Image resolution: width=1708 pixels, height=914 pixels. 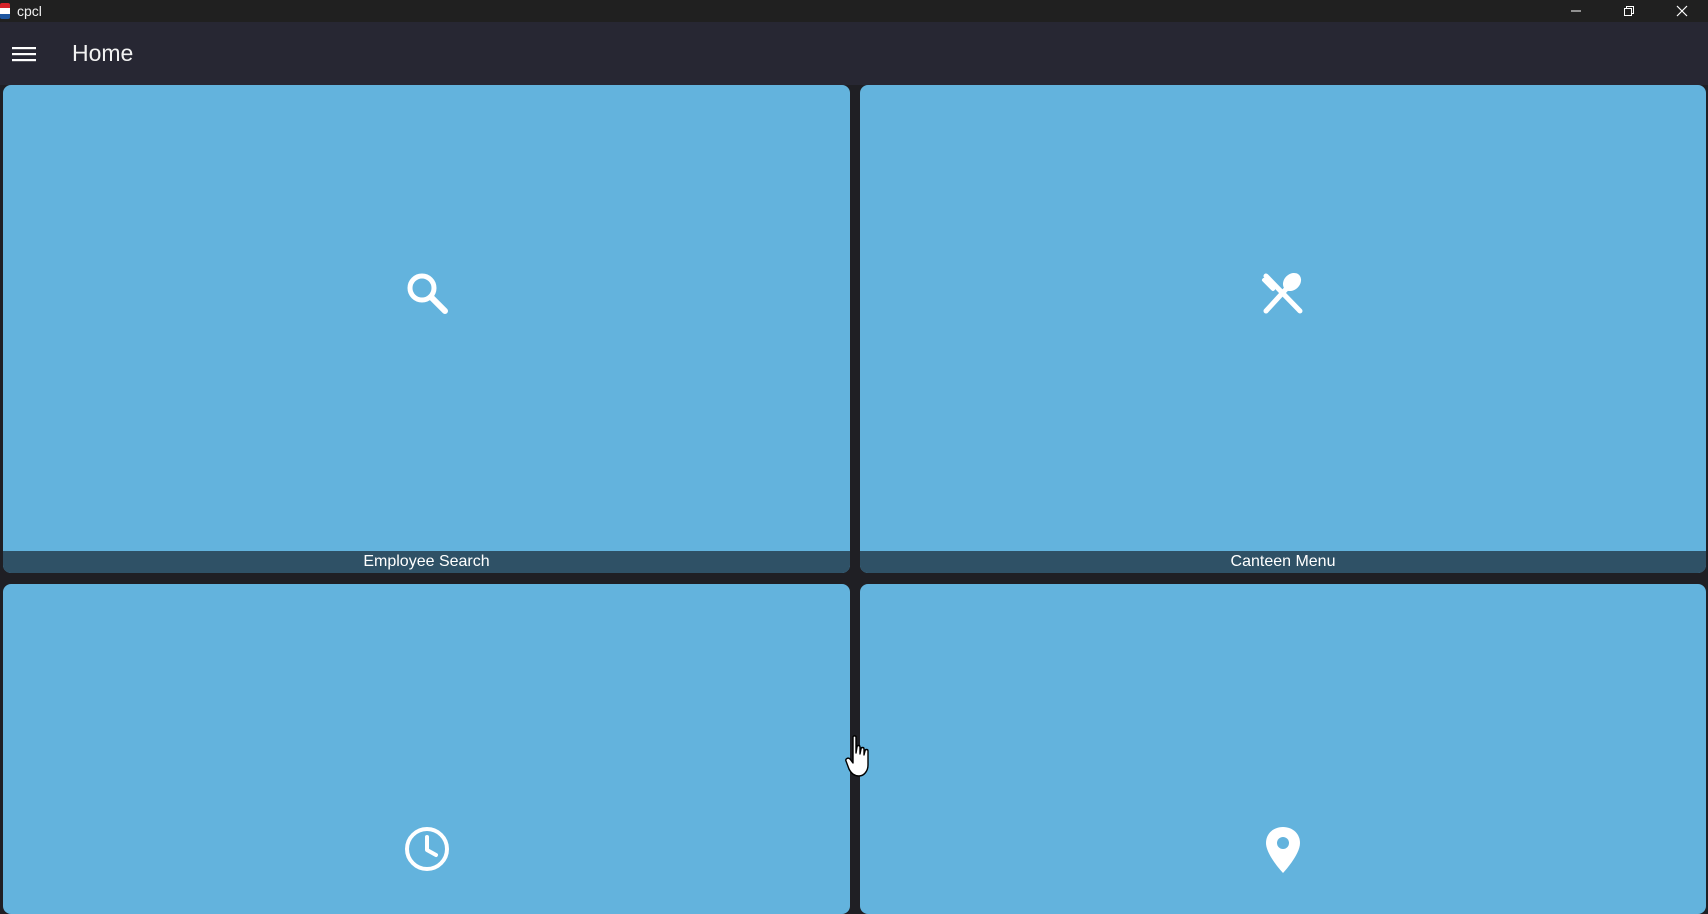 I want to click on close-button, so click(x=1681, y=11).